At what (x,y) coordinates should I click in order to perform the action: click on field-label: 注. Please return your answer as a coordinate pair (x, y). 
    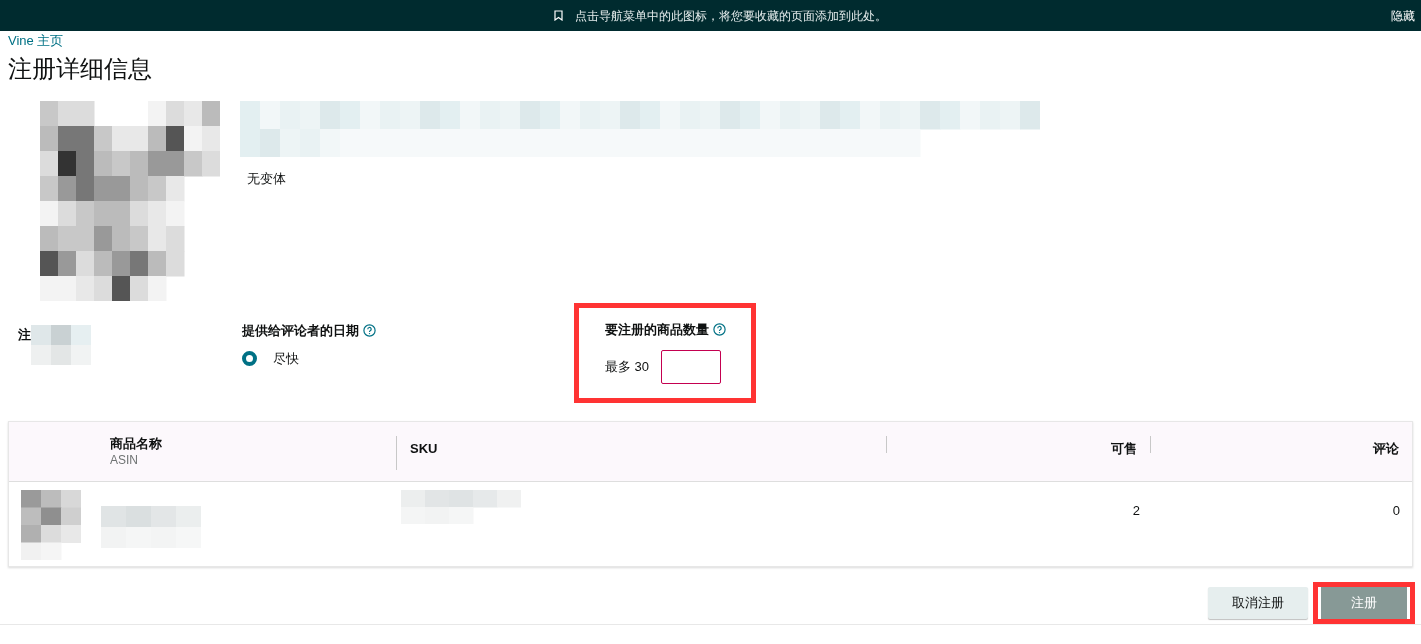
    Looking at the image, I should click on (24, 335).